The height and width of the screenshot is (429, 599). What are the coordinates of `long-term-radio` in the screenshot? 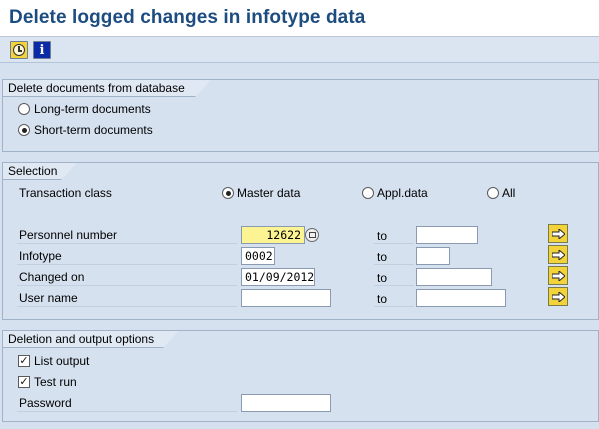 It's located at (24, 109).